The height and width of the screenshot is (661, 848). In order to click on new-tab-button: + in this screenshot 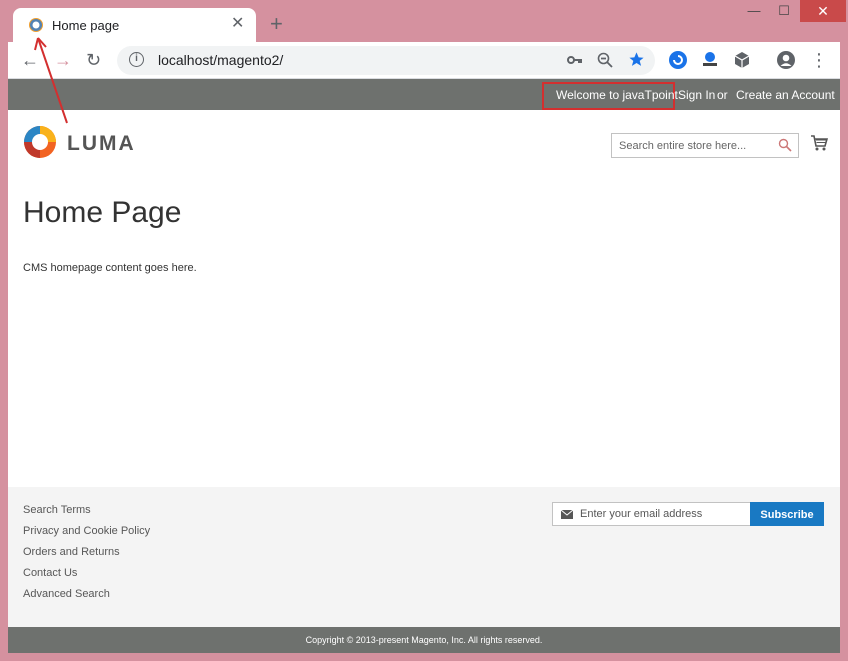, I will do `click(276, 24)`.